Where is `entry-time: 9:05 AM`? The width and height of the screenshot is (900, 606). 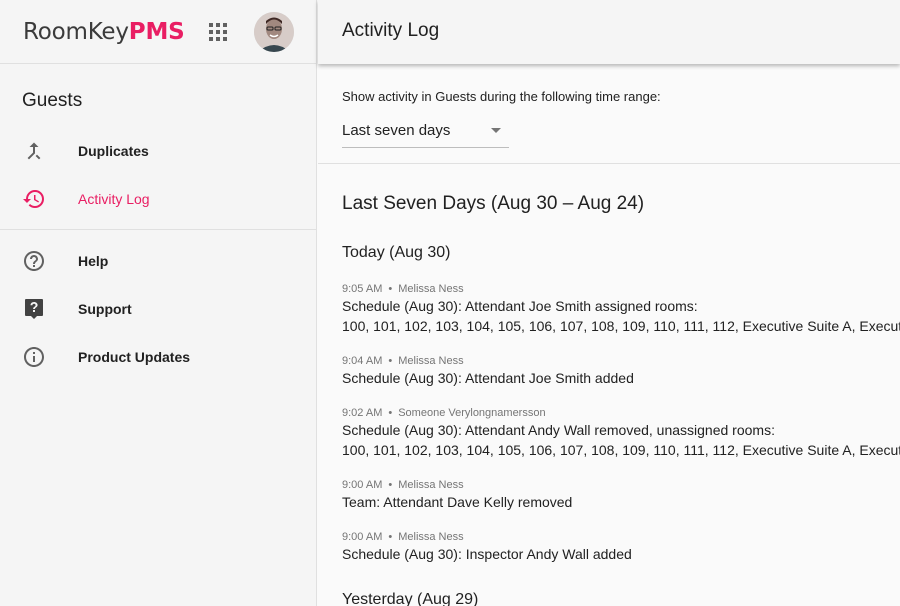 entry-time: 9:05 AM is located at coordinates (362, 289).